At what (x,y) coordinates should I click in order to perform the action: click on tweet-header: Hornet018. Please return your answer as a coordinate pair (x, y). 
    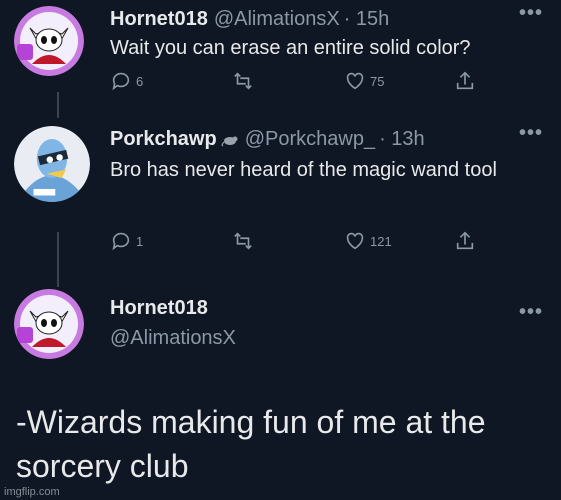
    Looking at the image, I should click on (159, 308).